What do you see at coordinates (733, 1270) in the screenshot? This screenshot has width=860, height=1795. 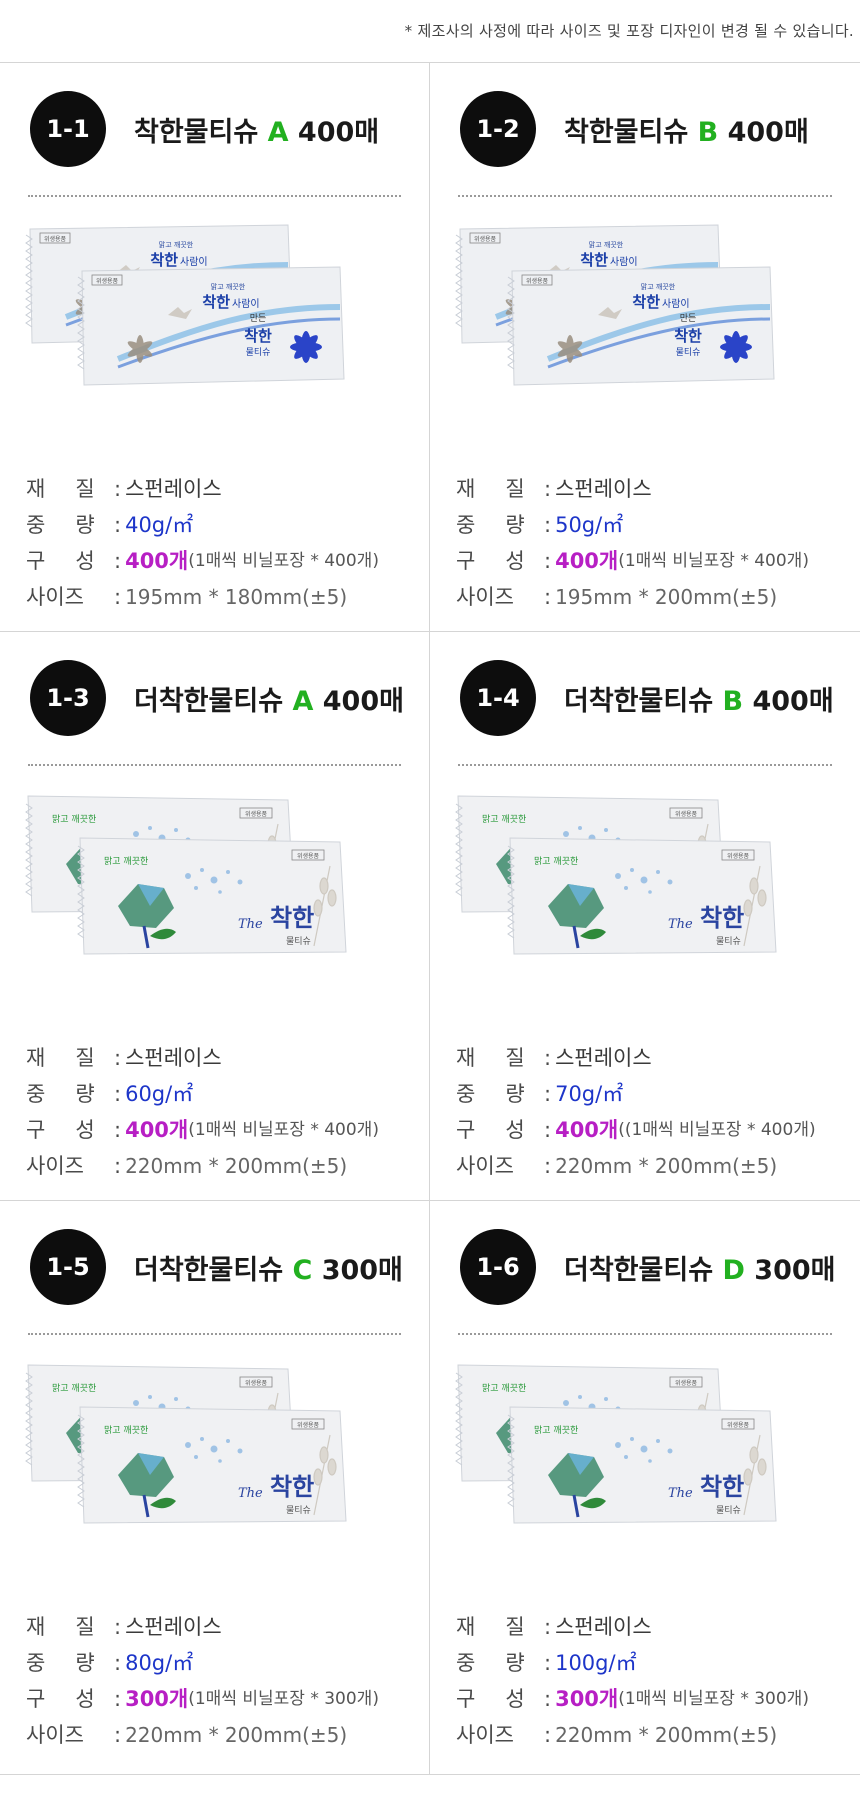 I see `product-grade: D` at bounding box center [733, 1270].